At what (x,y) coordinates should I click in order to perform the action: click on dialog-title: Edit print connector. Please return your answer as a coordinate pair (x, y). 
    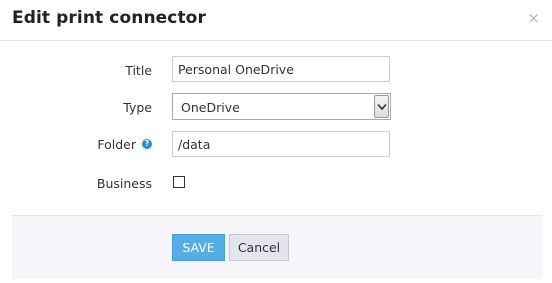
    Looking at the image, I should click on (109, 18).